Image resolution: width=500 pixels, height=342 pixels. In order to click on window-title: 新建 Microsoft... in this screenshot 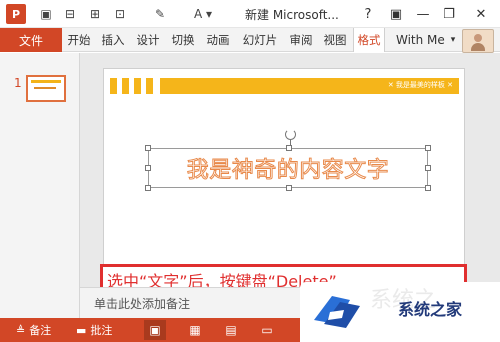, I will do `click(292, 15)`.